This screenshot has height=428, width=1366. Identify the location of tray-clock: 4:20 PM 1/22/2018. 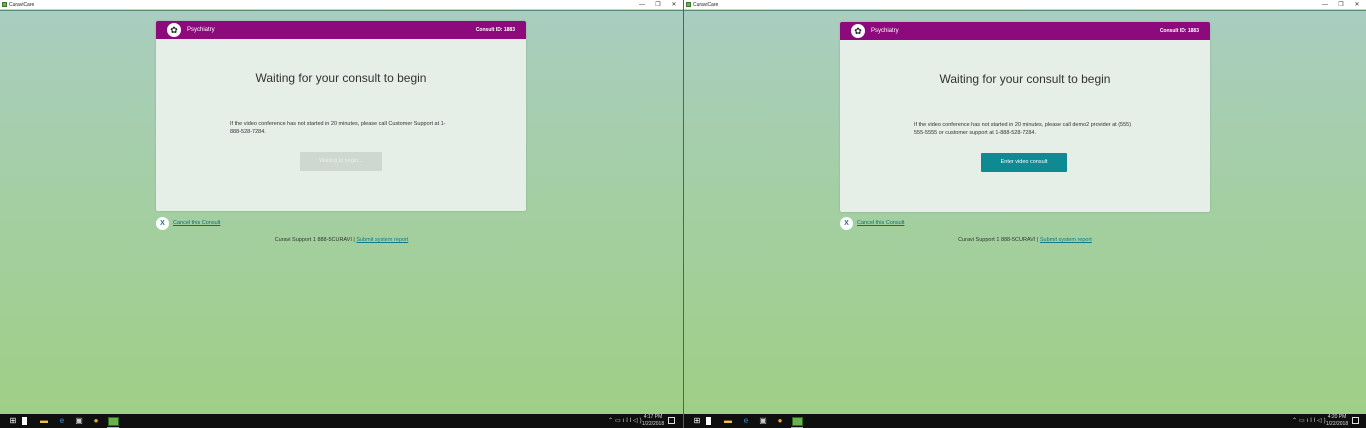
(1337, 421).